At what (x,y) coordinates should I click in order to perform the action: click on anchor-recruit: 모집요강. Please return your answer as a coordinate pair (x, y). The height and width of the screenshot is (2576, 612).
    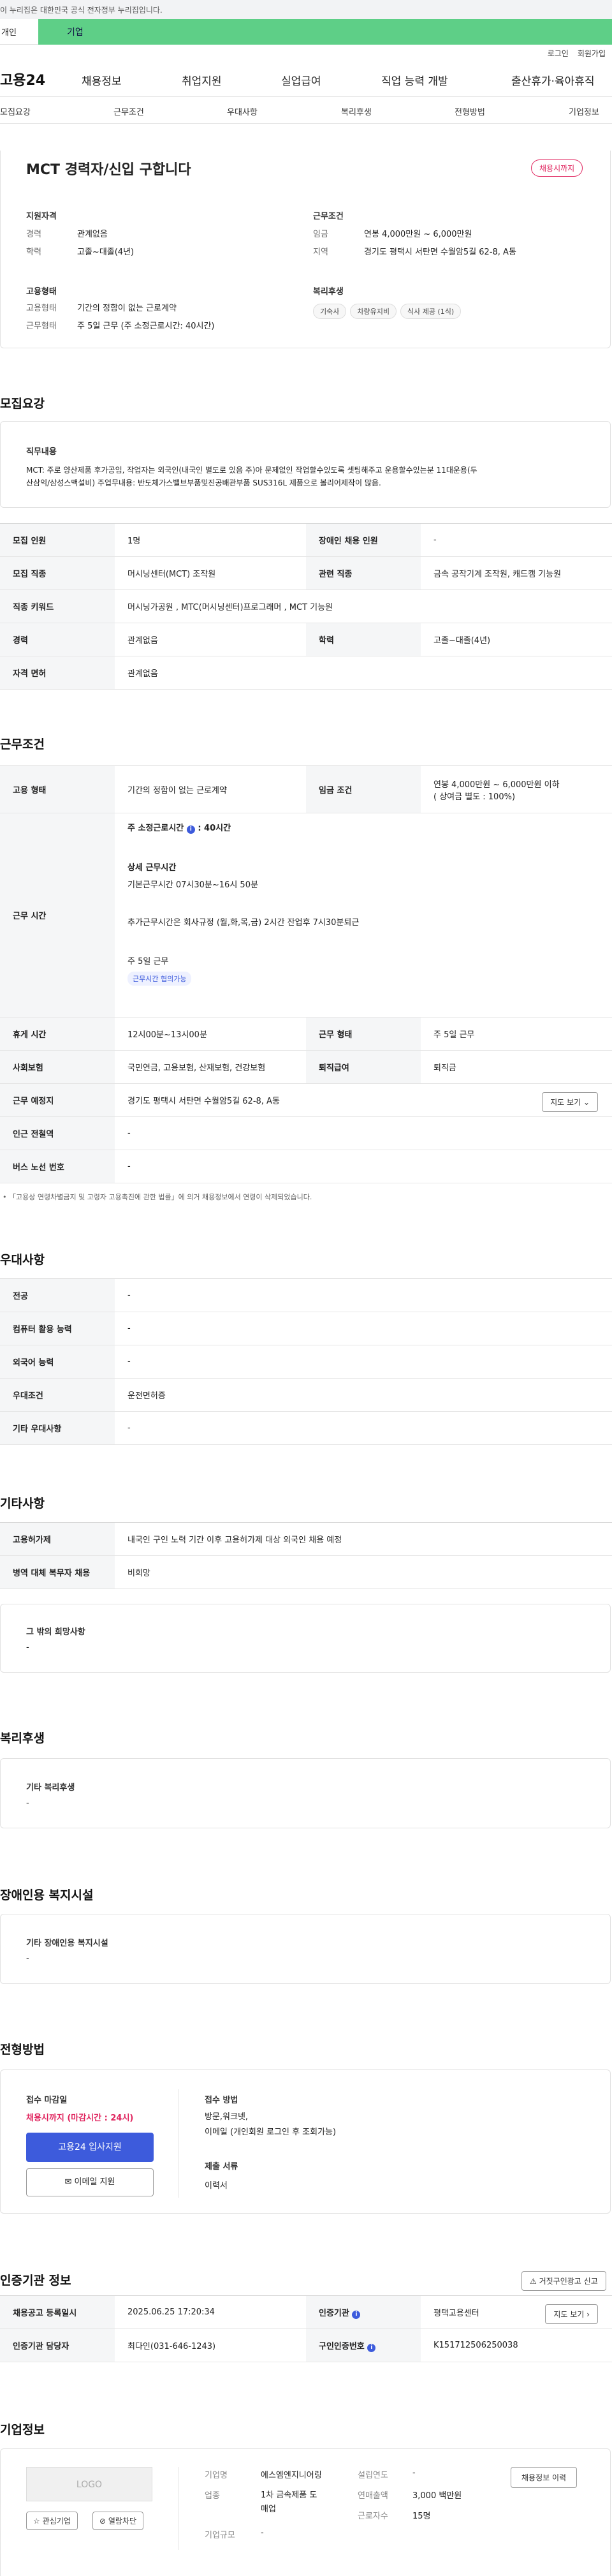
    Looking at the image, I should click on (15, 111).